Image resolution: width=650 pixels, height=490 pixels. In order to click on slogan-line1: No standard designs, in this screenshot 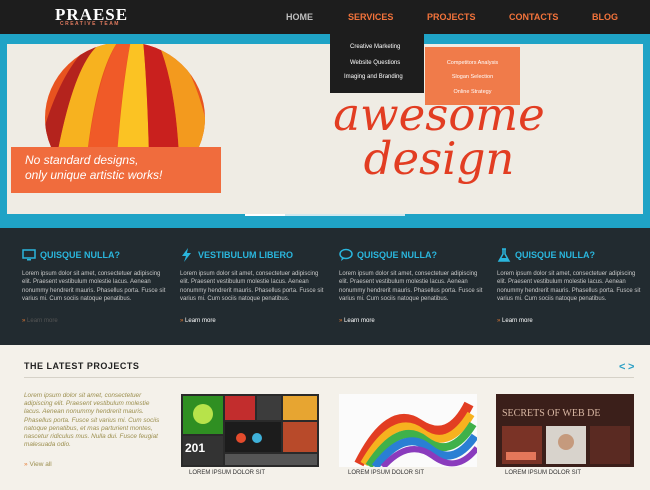, I will do `click(82, 160)`.